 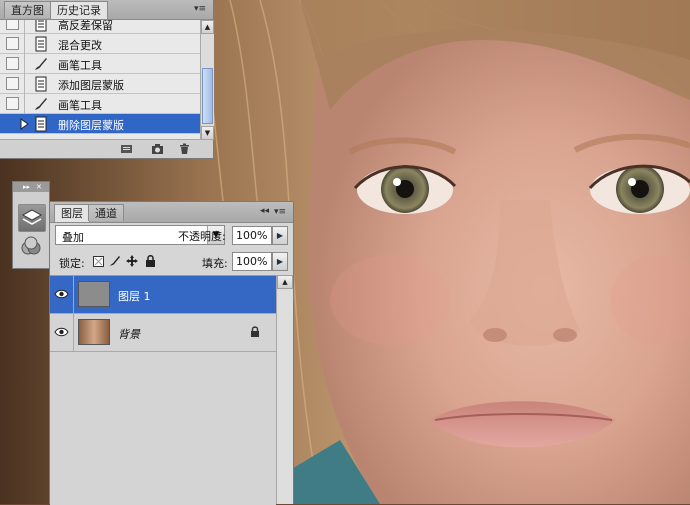 I want to click on fill-input: 100%, so click(x=252, y=261).